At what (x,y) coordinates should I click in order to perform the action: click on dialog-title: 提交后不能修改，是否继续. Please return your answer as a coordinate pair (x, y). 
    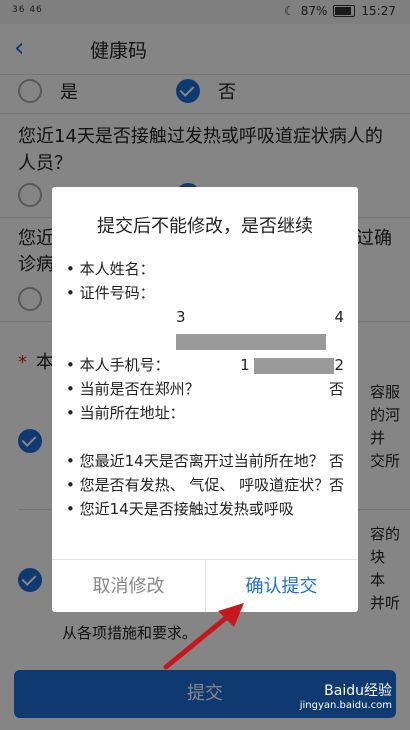
    Looking at the image, I should click on (205, 226).